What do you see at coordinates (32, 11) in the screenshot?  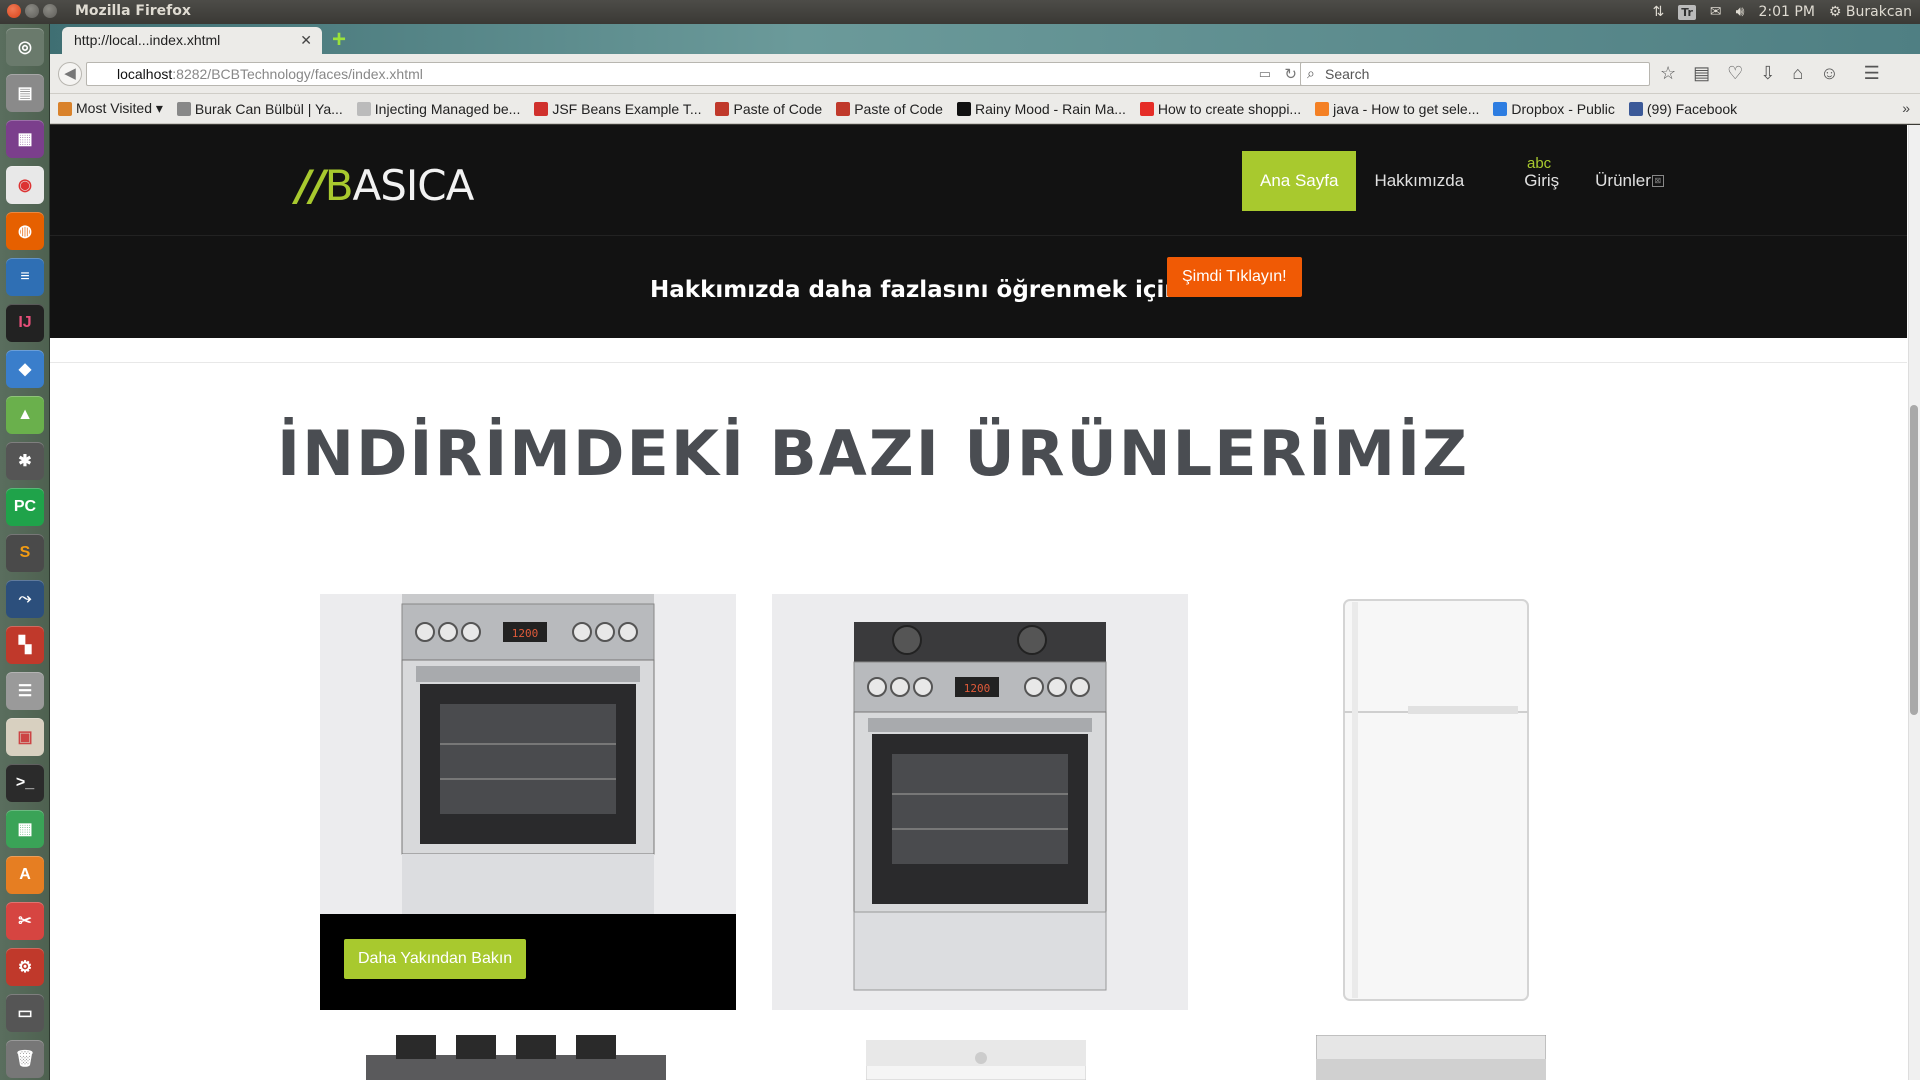 I see `window-minimize-button` at bounding box center [32, 11].